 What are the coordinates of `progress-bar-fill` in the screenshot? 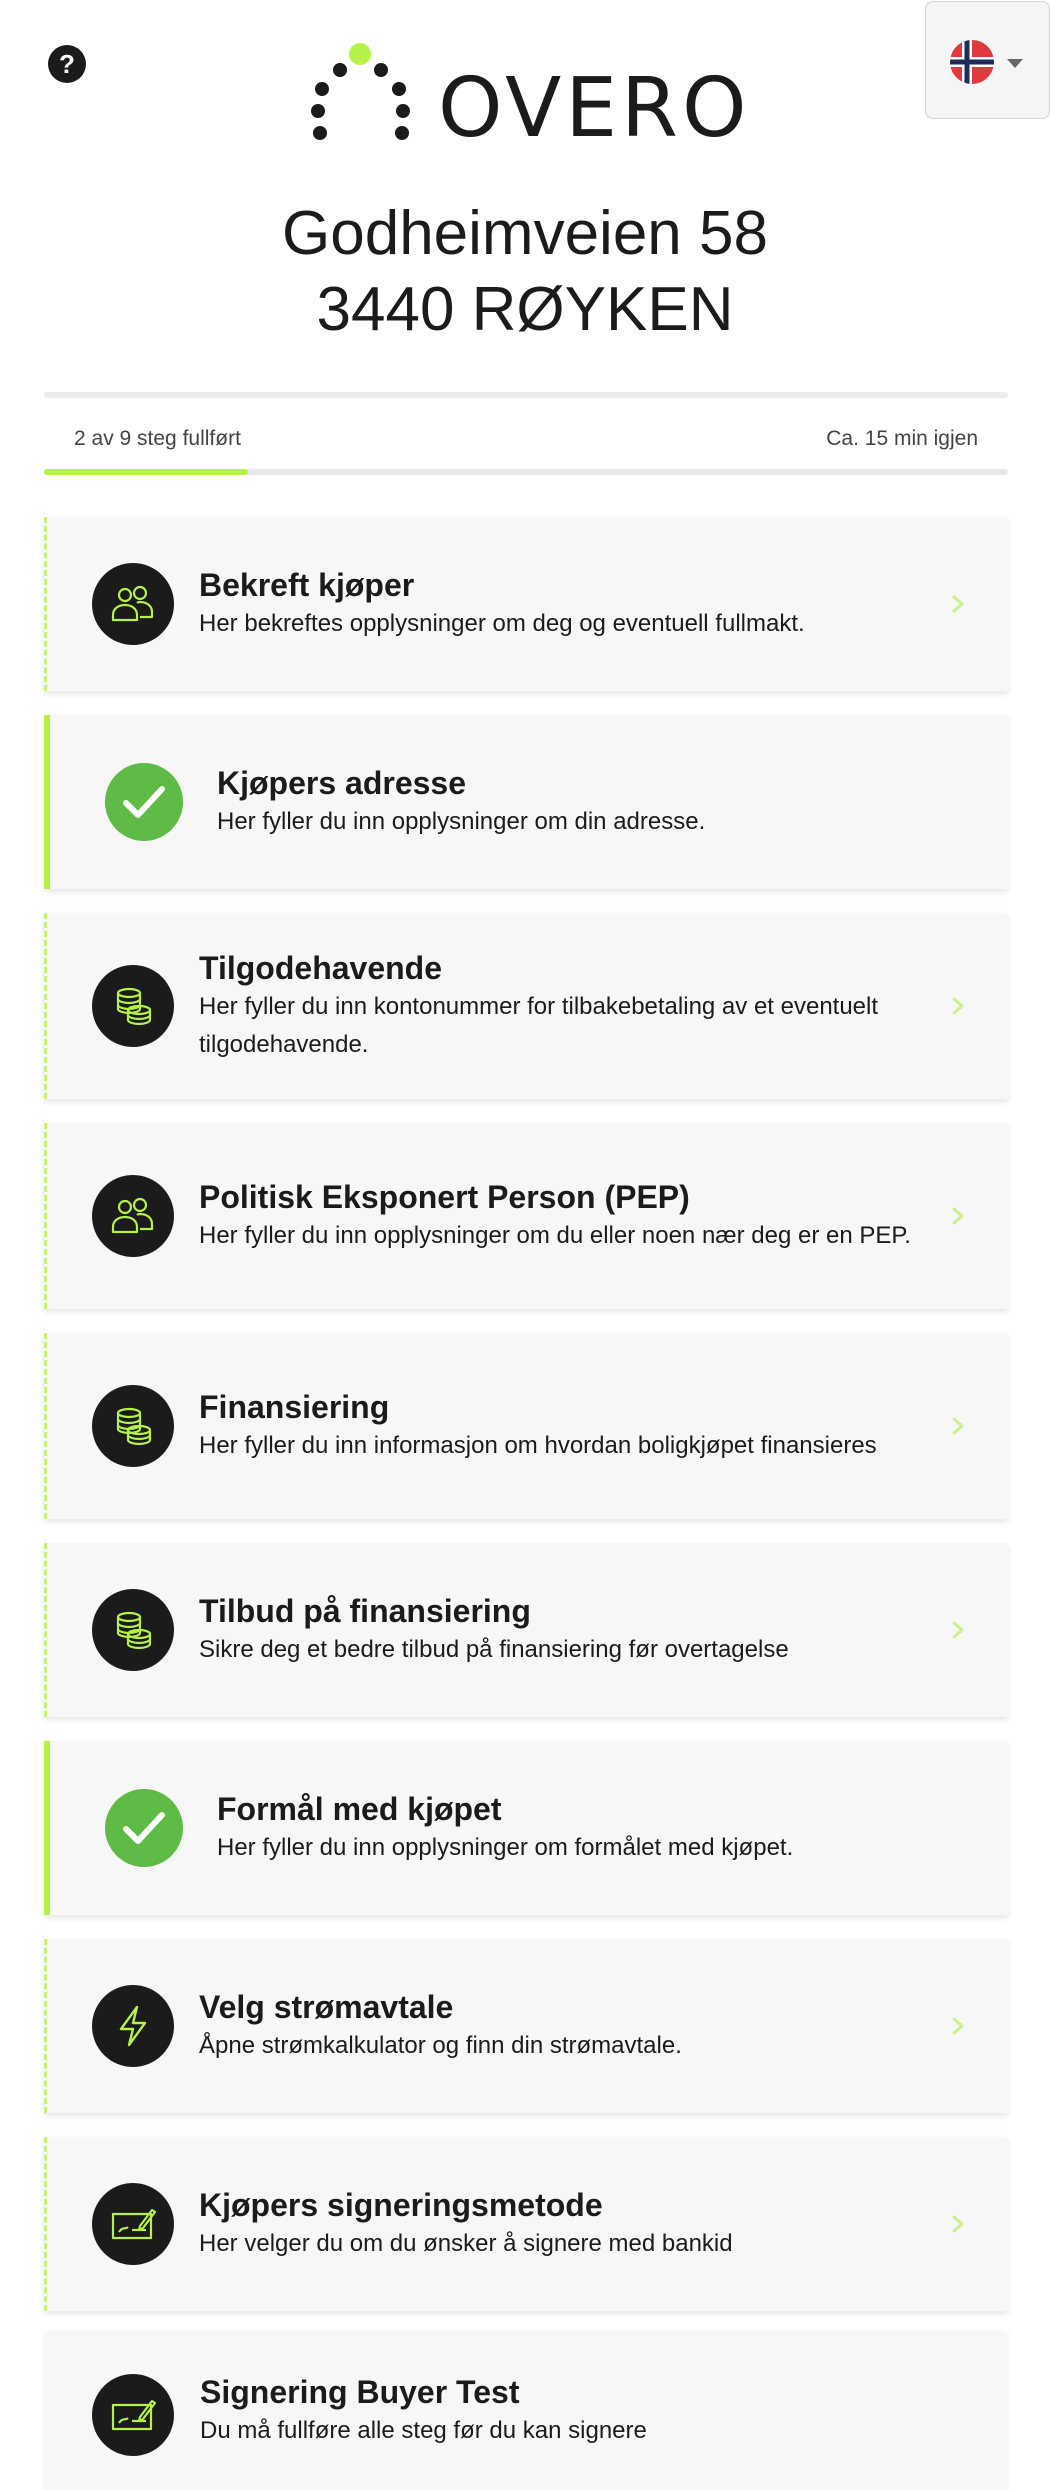 It's located at (146, 472).